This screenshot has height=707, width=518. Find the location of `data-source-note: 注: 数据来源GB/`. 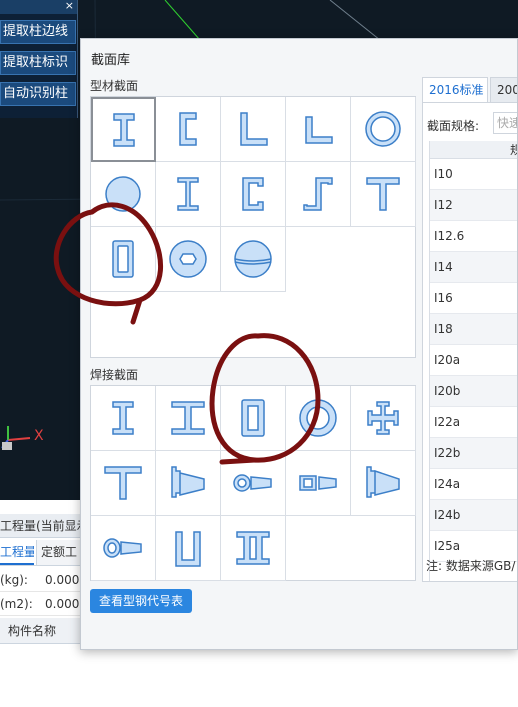

data-source-note: 注: 数据来源GB/ is located at coordinates (471, 566).